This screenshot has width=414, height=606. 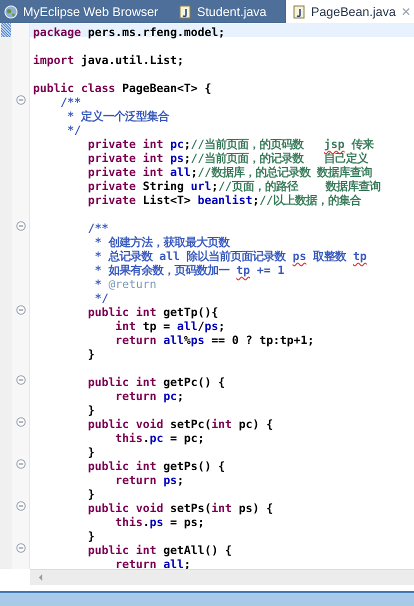 I want to click on code-line: return pc;, so click(x=149, y=396).